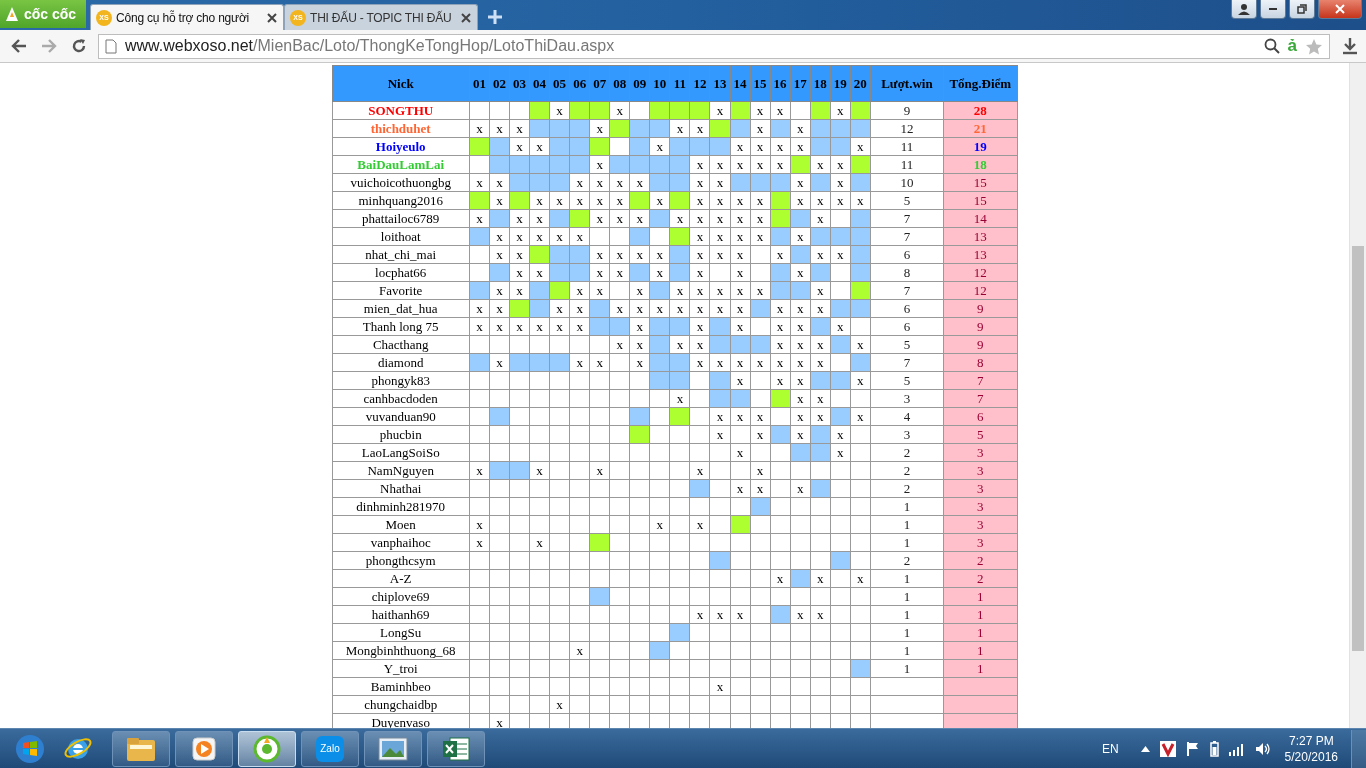  I want to click on nick-cell: Mongbinhthuong_68, so click(401, 650).